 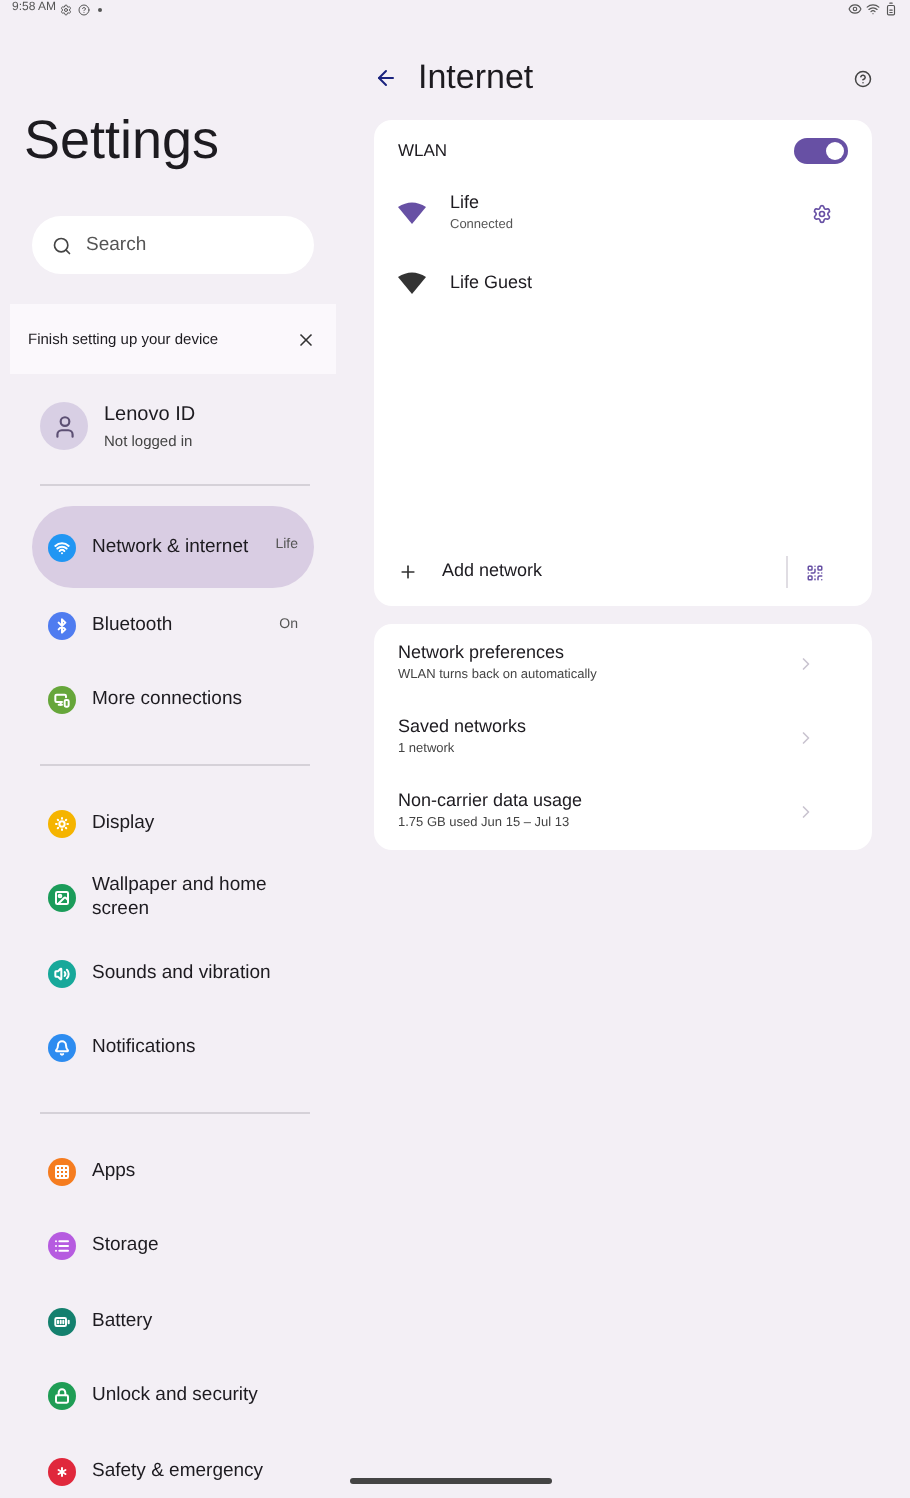 What do you see at coordinates (64, 426) in the screenshot?
I see `avatar-icon` at bounding box center [64, 426].